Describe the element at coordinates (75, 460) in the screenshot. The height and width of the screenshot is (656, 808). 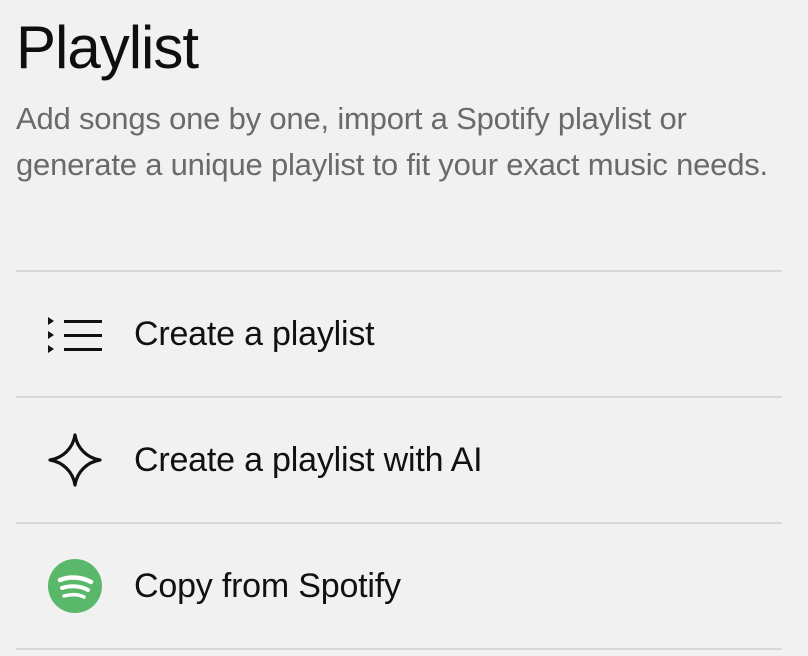
I see `ai-sparkle-icon` at that location.